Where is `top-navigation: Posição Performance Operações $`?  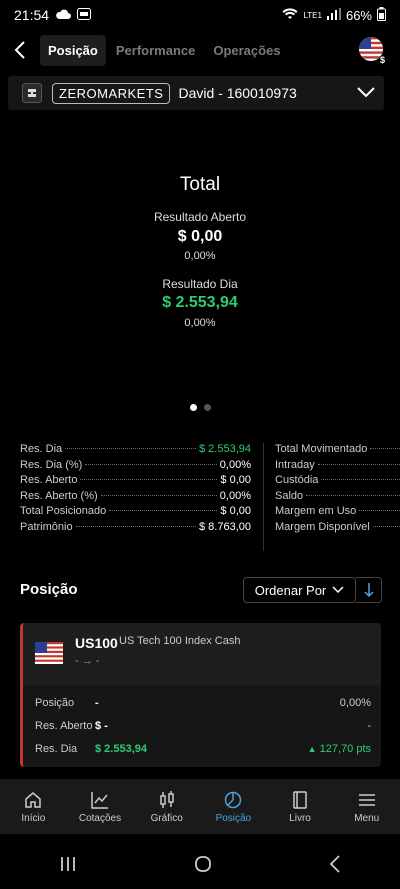
top-navigation: Posição Performance Operações $ is located at coordinates (200, 50).